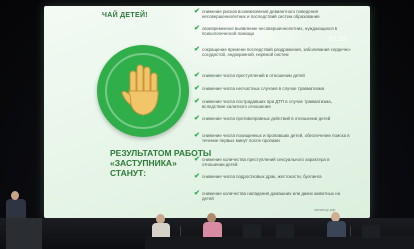 Image resolution: width=414 pixels, height=249 pixels. I want to click on speaker-head, so click(15, 195).